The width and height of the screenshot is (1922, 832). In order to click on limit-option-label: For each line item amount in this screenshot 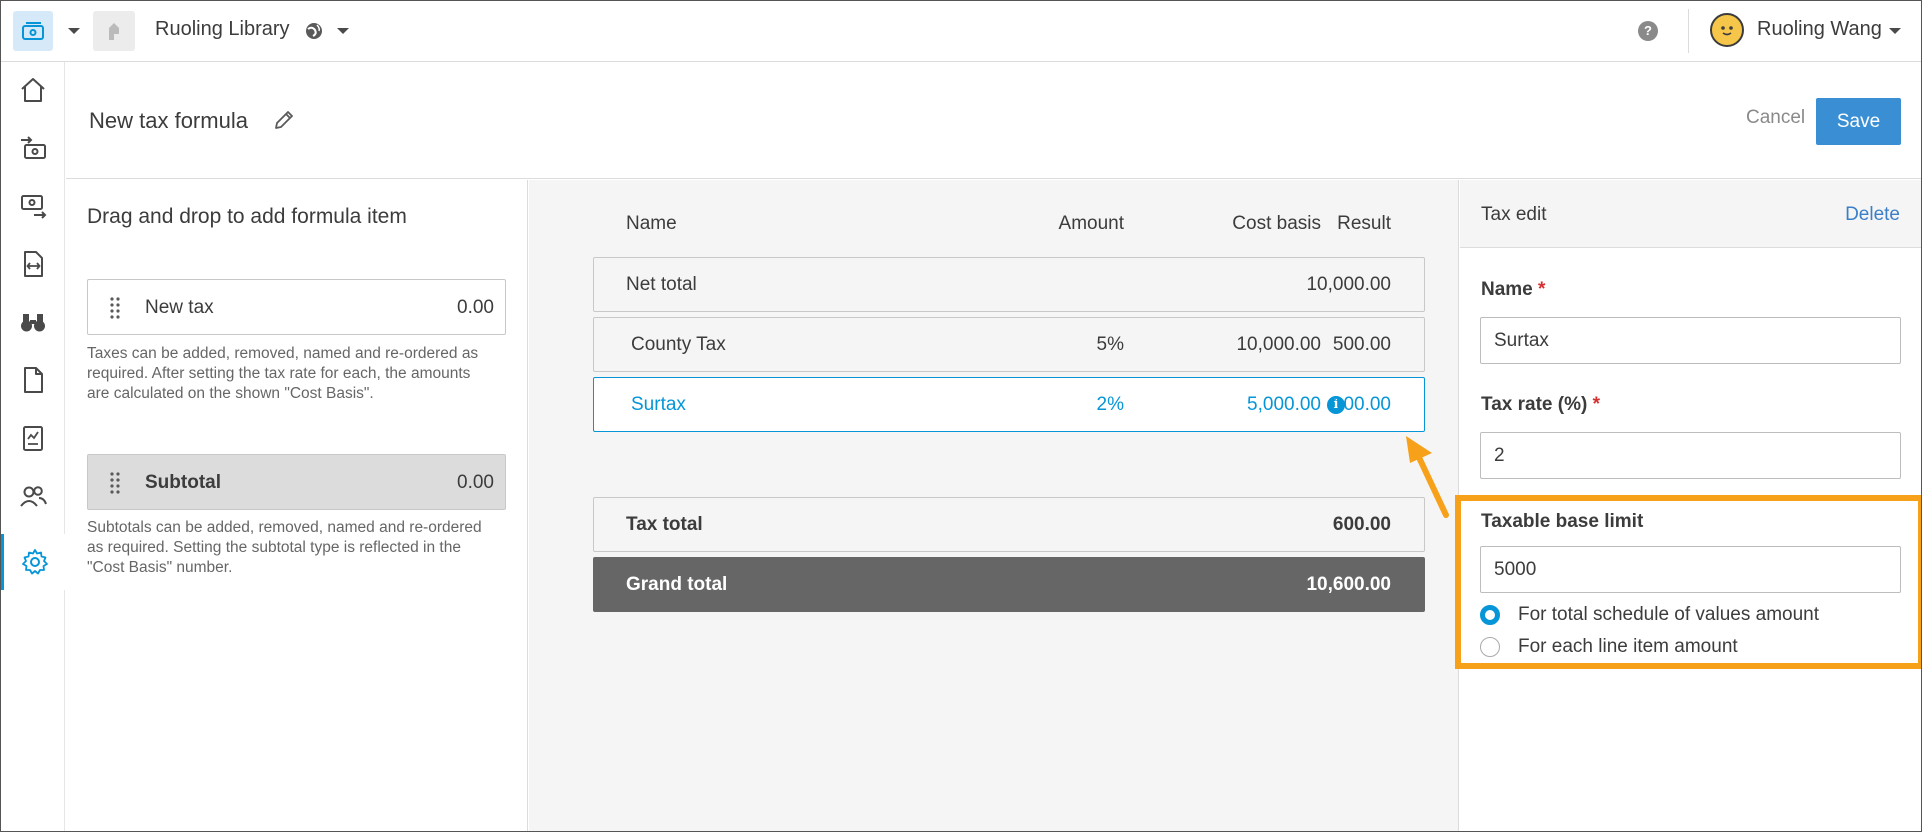, I will do `click(1628, 646)`.